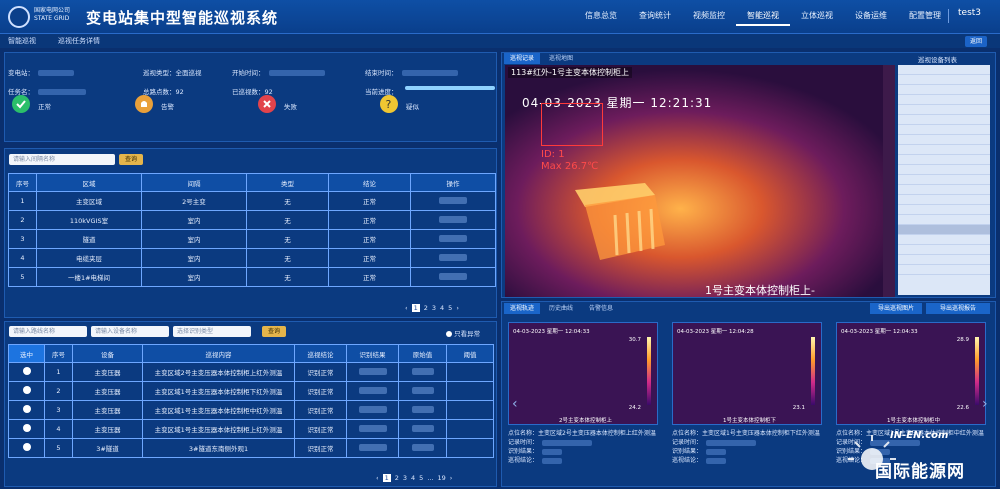 Image resolution: width=1000 pixels, height=489 pixels. What do you see at coordinates (925, 18) in the screenshot?
I see `nav-config: 配置管理` at bounding box center [925, 18].